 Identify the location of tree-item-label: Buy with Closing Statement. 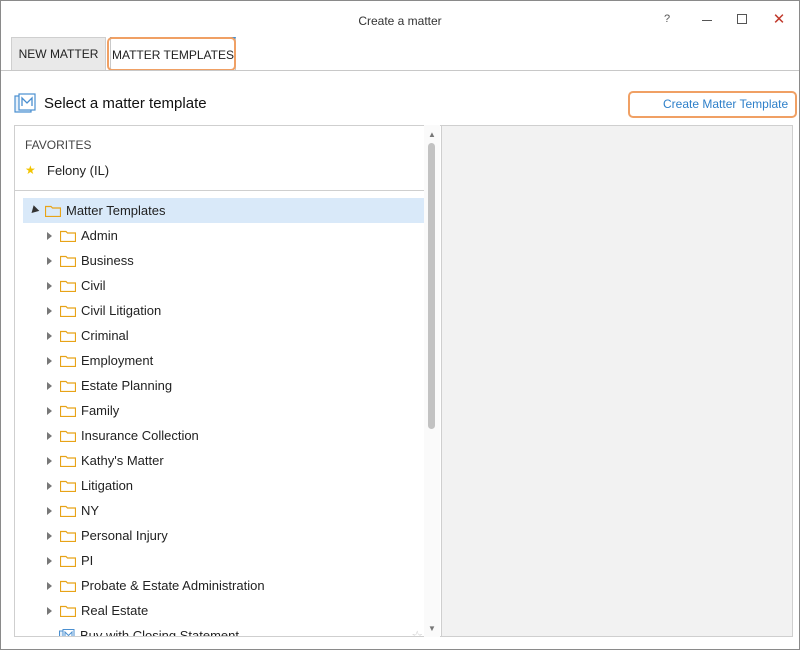
(159, 632).